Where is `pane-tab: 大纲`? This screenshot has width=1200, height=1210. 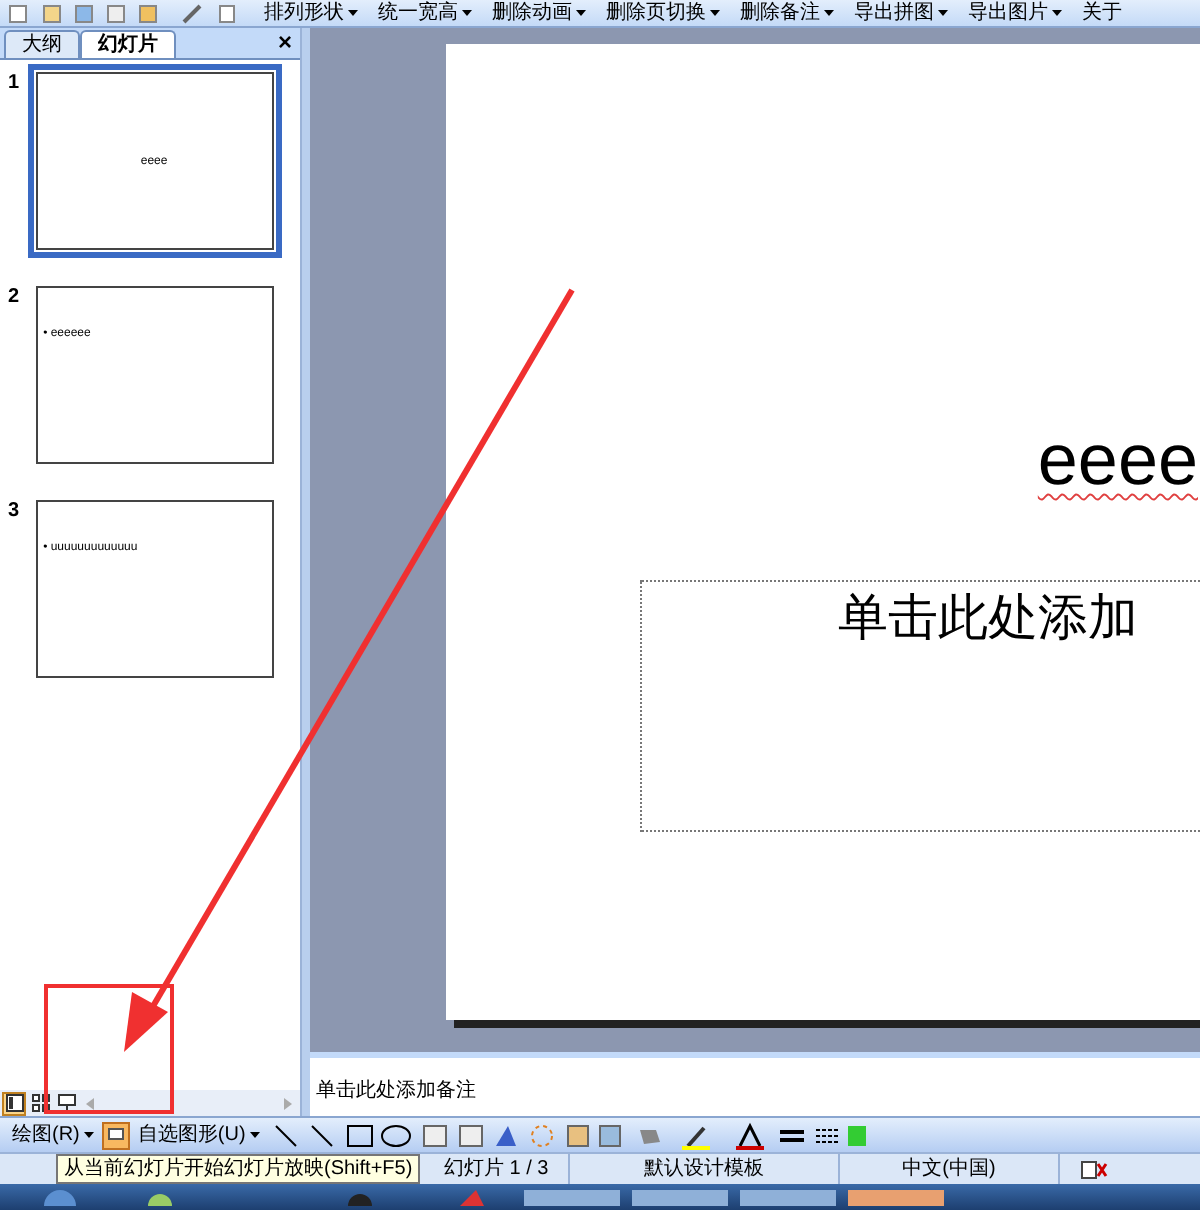
pane-tab: 大纲 is located at coordinates (42, 44).